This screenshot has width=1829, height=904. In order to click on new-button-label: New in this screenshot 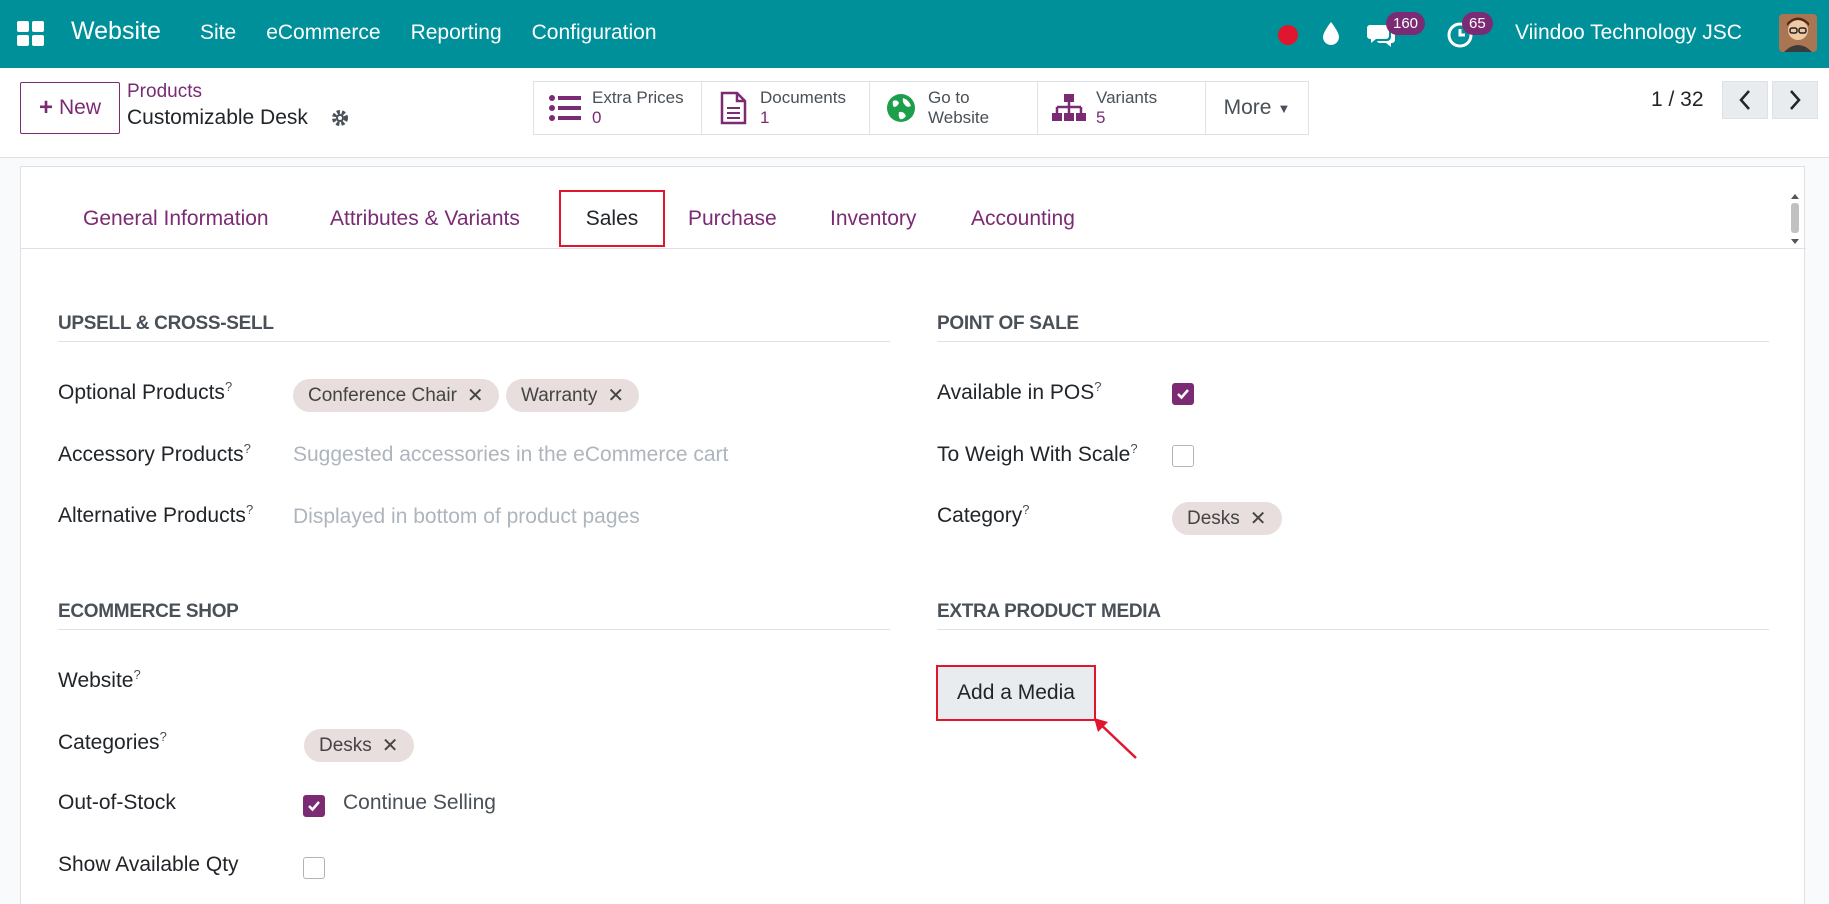, I will do `click(80, 107)`.